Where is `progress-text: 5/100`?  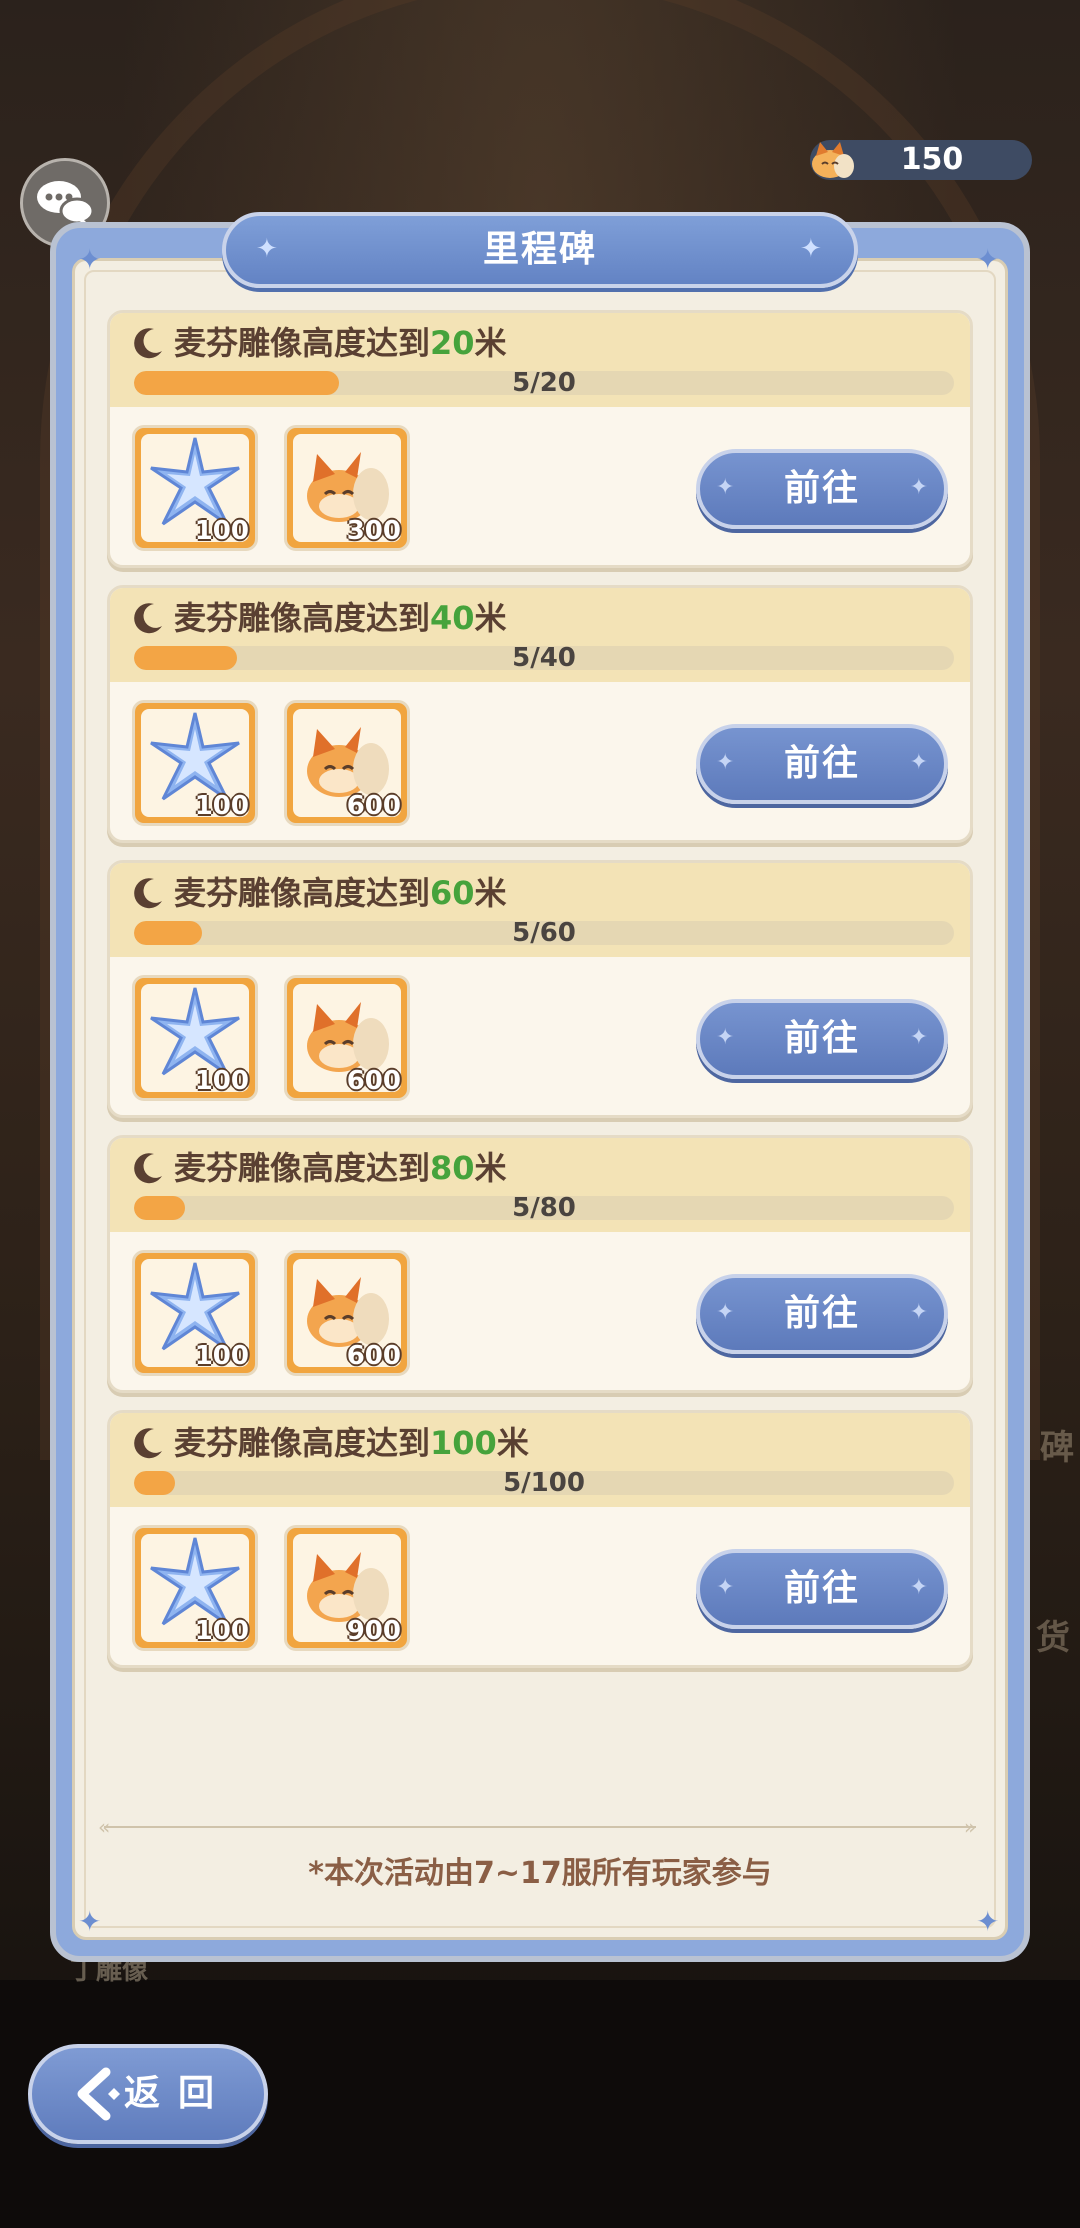
progress-text: 5/100 is located at coordinates (544, 1483).